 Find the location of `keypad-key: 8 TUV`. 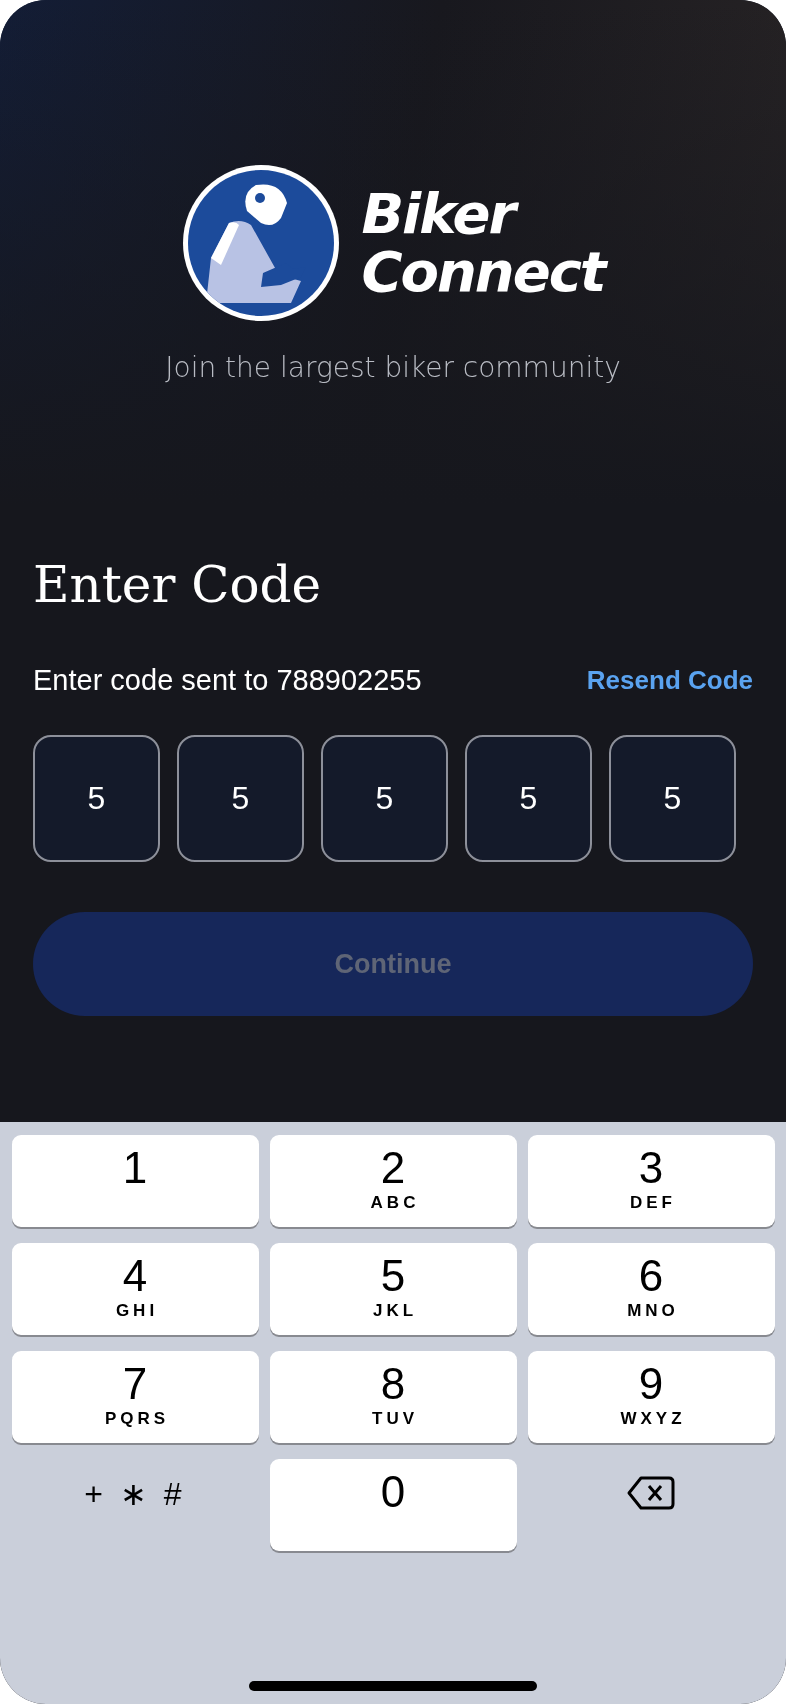

keypad-key: 8 TUV is located at coordinates (393, 1397).